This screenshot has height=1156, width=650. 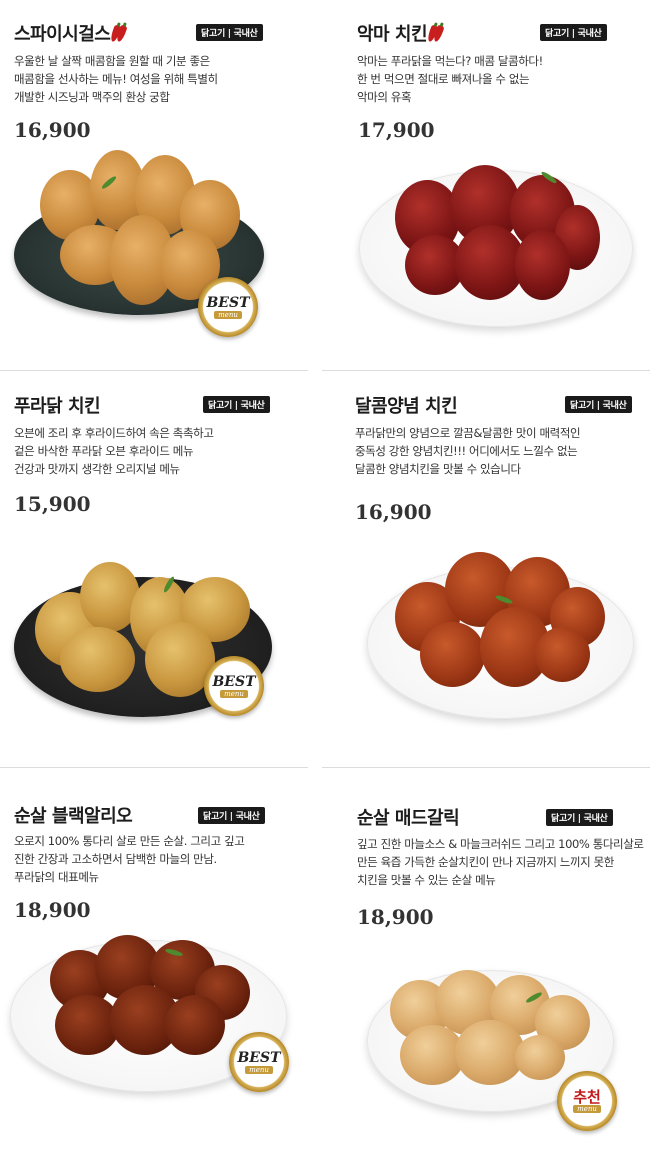 What do you see at coordinates (57, 406) in the screenshot?
I see `menu-title: 푸라닭 치킨` at bounding box center [57, 406].